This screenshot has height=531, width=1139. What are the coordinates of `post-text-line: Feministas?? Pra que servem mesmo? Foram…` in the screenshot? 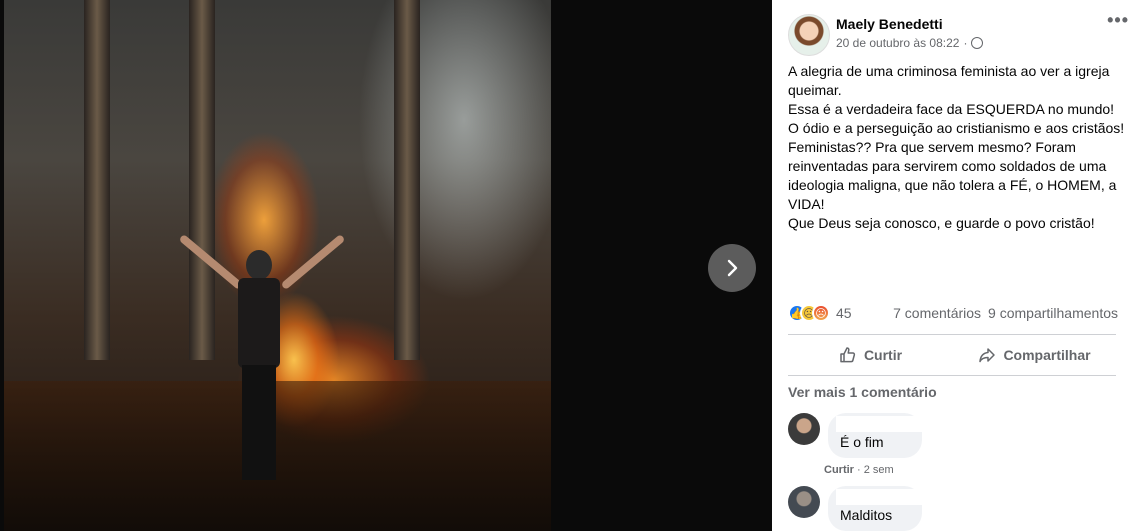 It's located at (952, 175).